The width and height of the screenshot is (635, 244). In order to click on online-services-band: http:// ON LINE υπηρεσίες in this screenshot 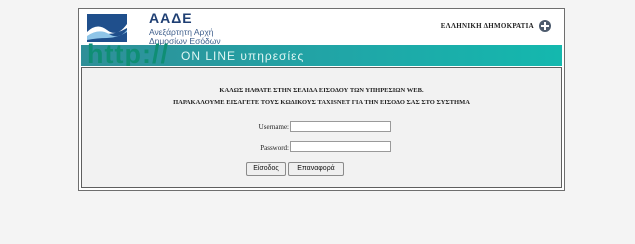, I will do `click(321, 52)`.